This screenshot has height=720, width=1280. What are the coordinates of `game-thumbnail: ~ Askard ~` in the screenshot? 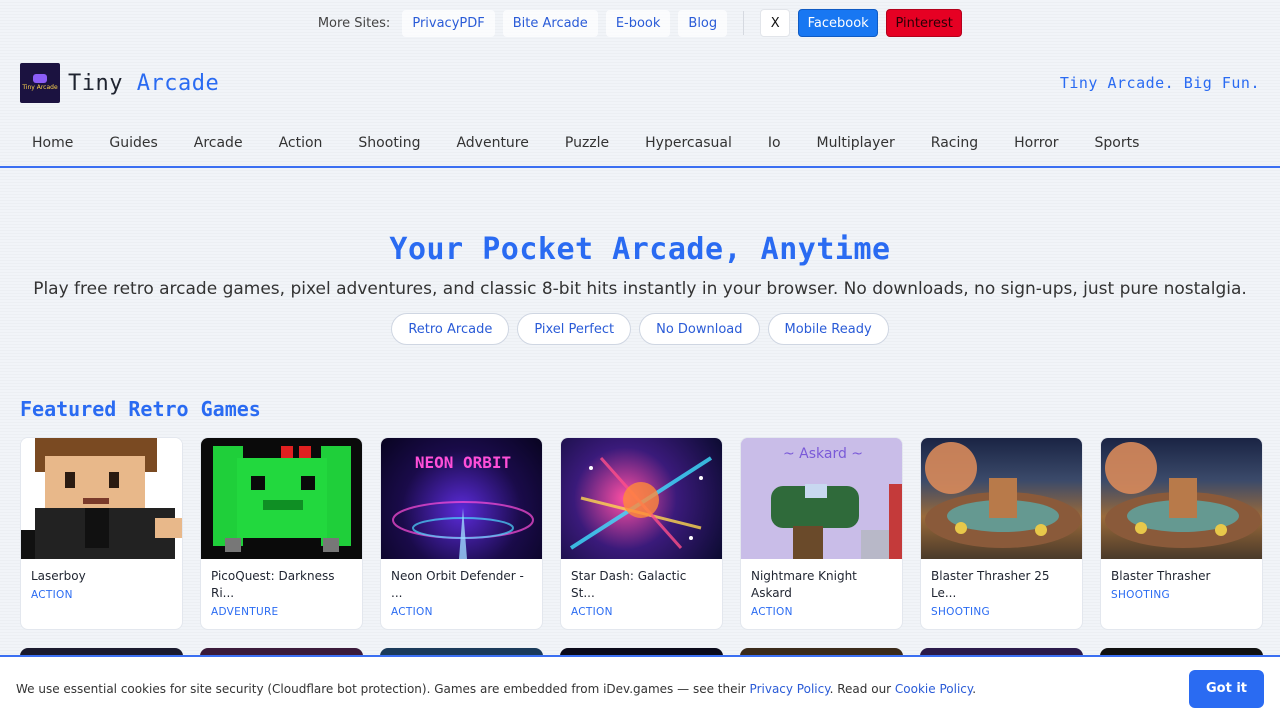 It's located at (821, 498).